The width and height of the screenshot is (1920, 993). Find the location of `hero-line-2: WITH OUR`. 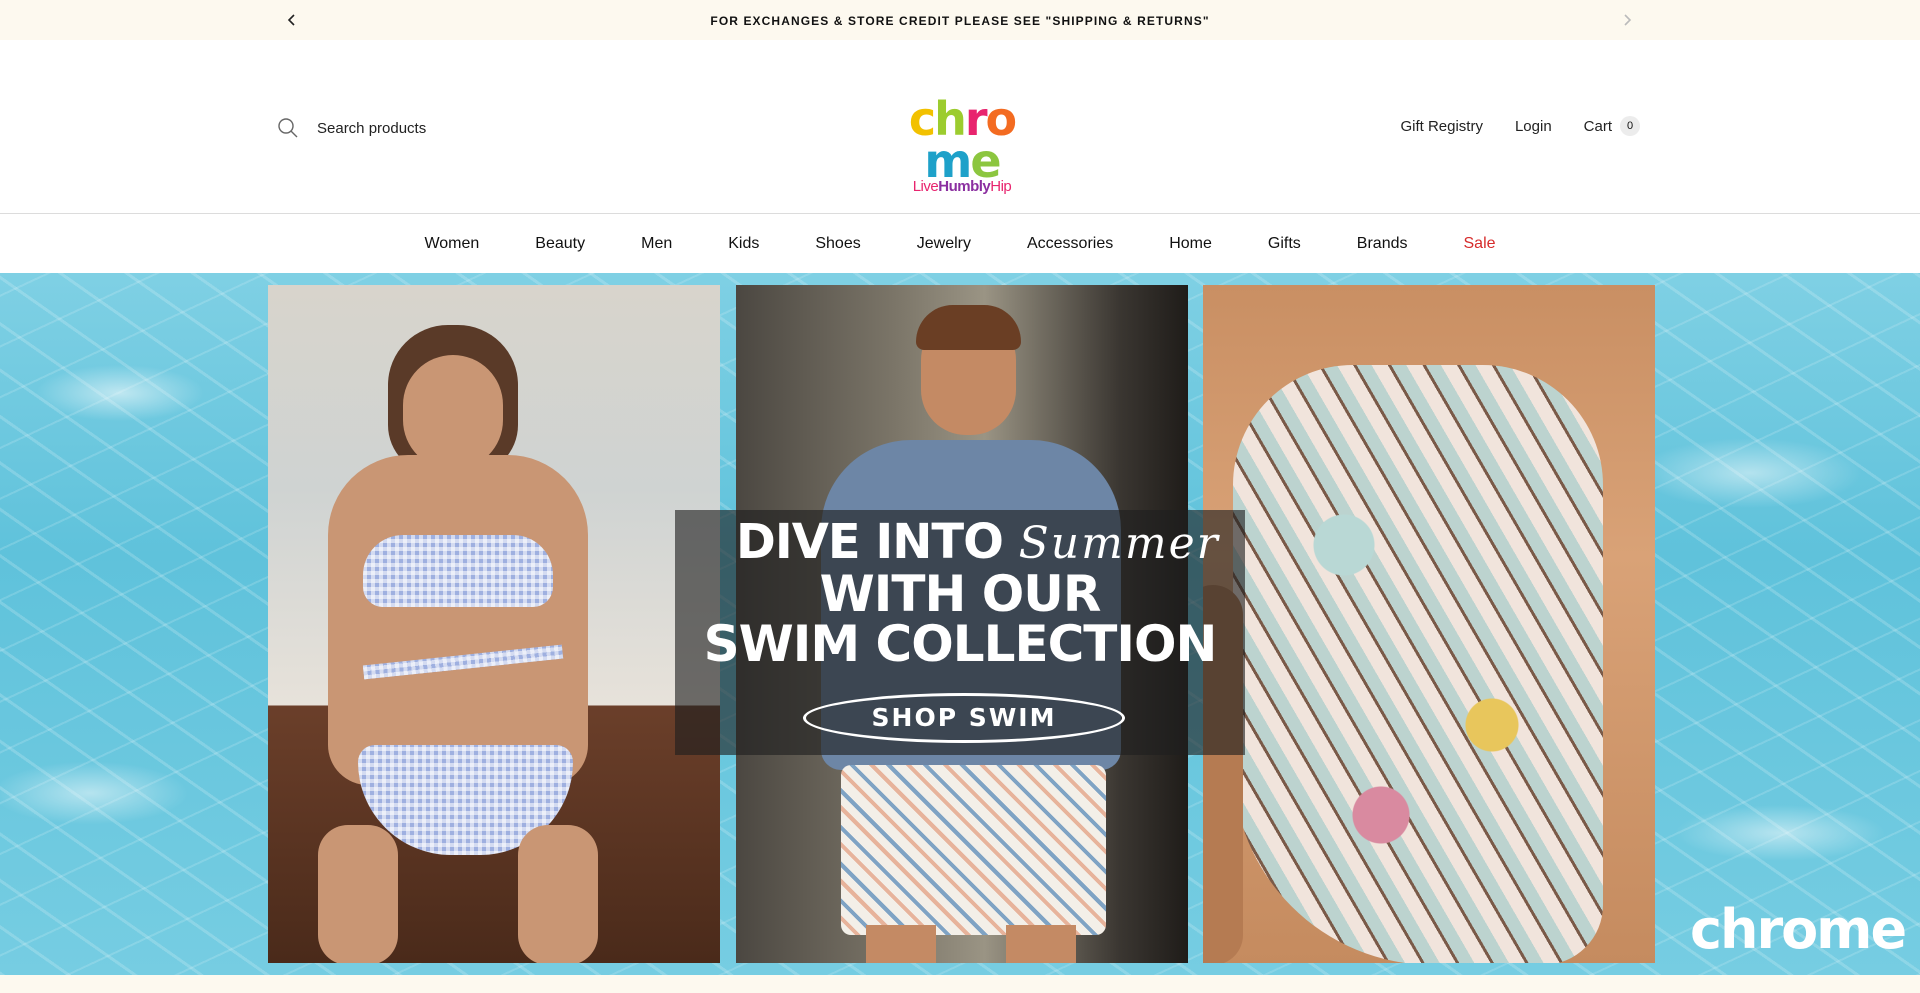

hero-line-2: WITH OUR is located at coordinates (960, 594).